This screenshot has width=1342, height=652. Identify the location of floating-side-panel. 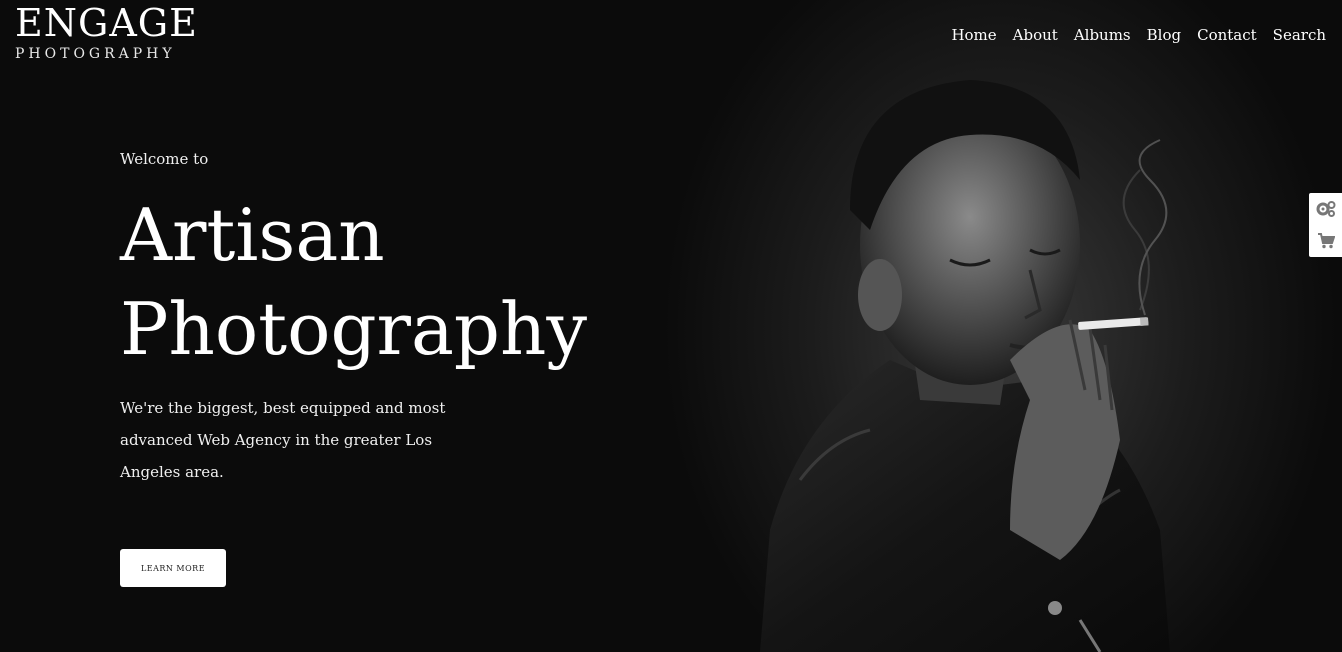
(1325, 225).